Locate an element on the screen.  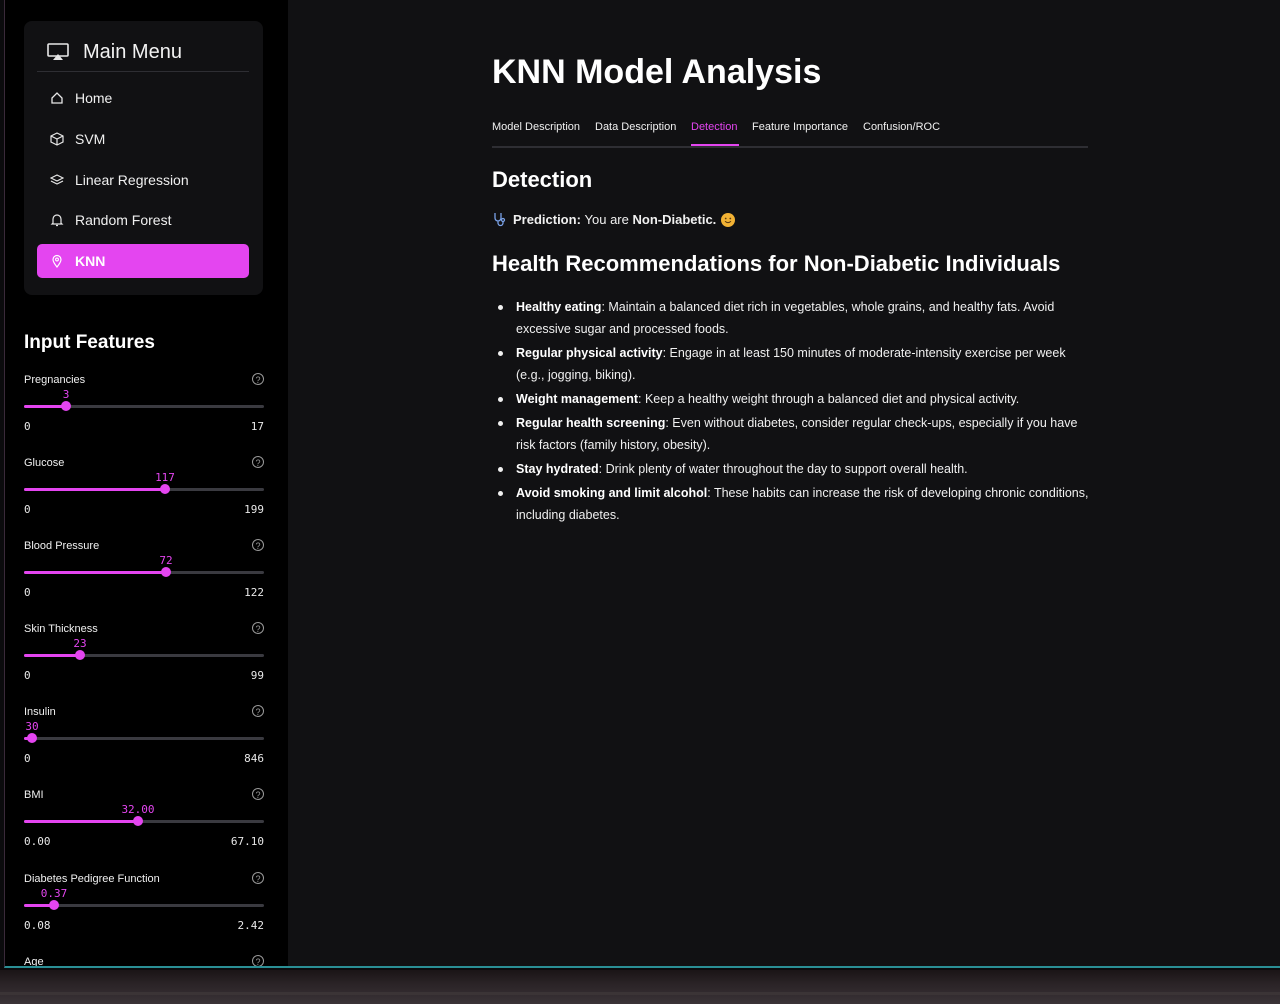
prediction-text: You are is located at coordinates (606, 219).